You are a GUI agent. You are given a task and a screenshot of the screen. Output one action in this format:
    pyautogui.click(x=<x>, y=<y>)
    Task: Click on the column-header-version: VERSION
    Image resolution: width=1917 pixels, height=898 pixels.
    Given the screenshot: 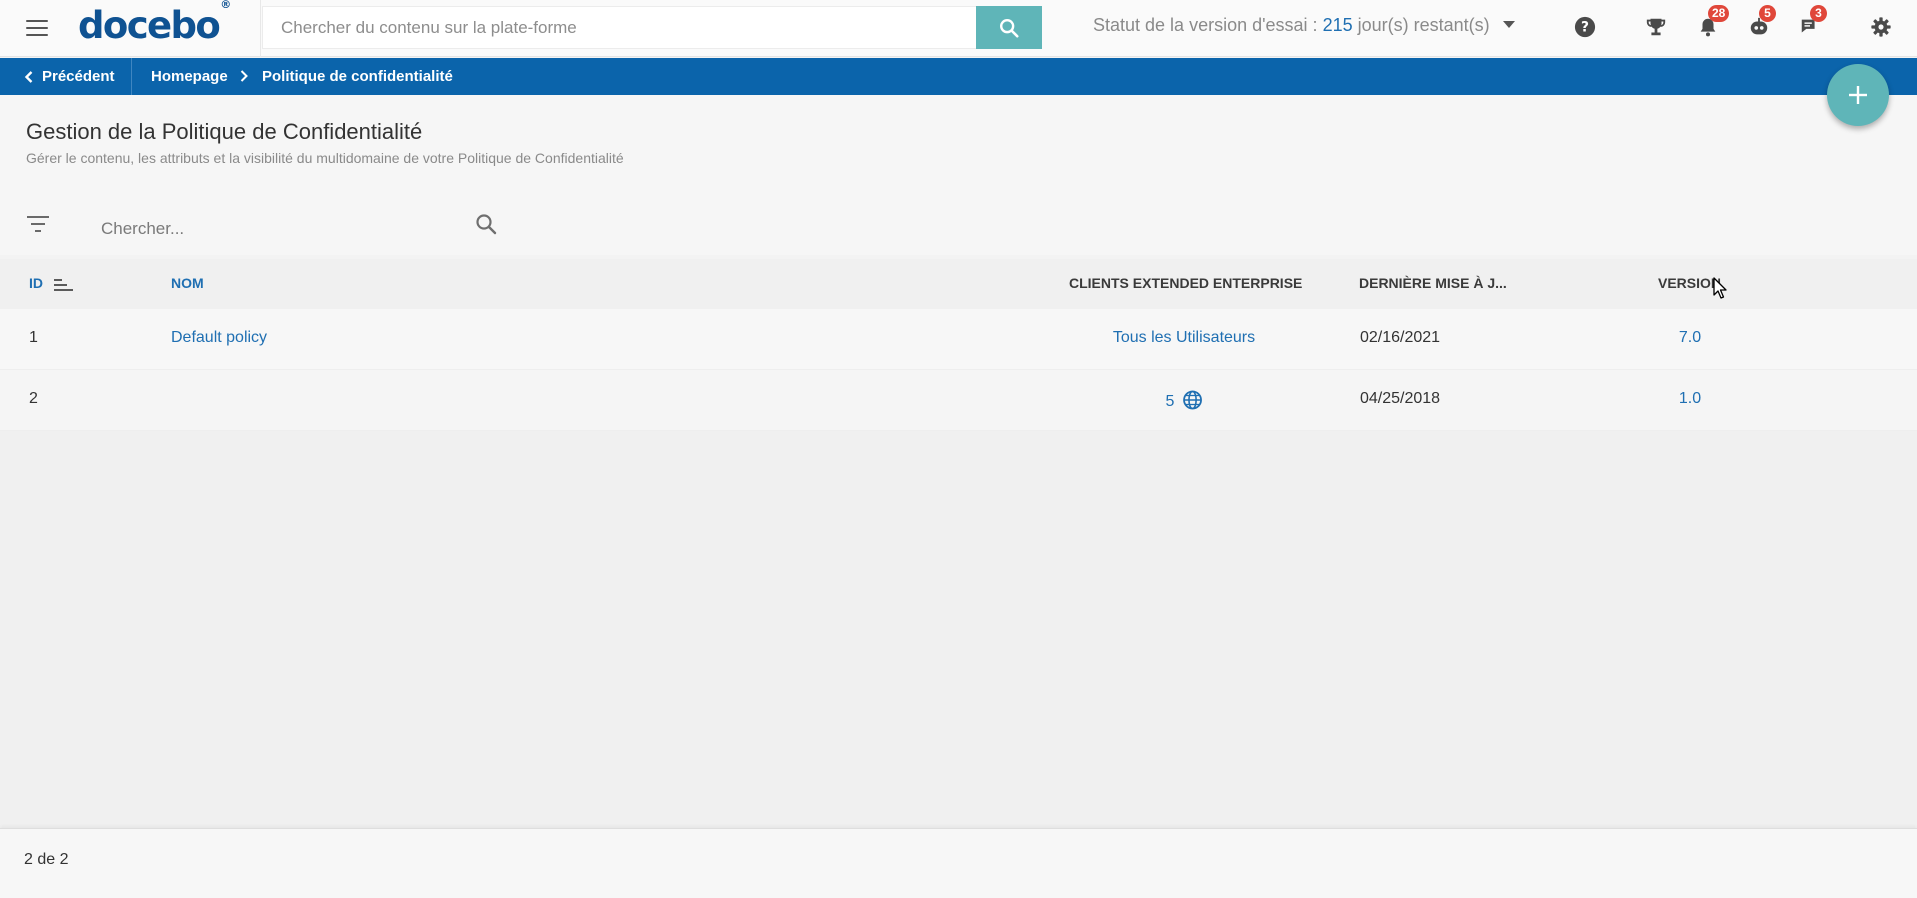 What is the action you would take?
    pyautogui.click(x=1689, y=283)
    